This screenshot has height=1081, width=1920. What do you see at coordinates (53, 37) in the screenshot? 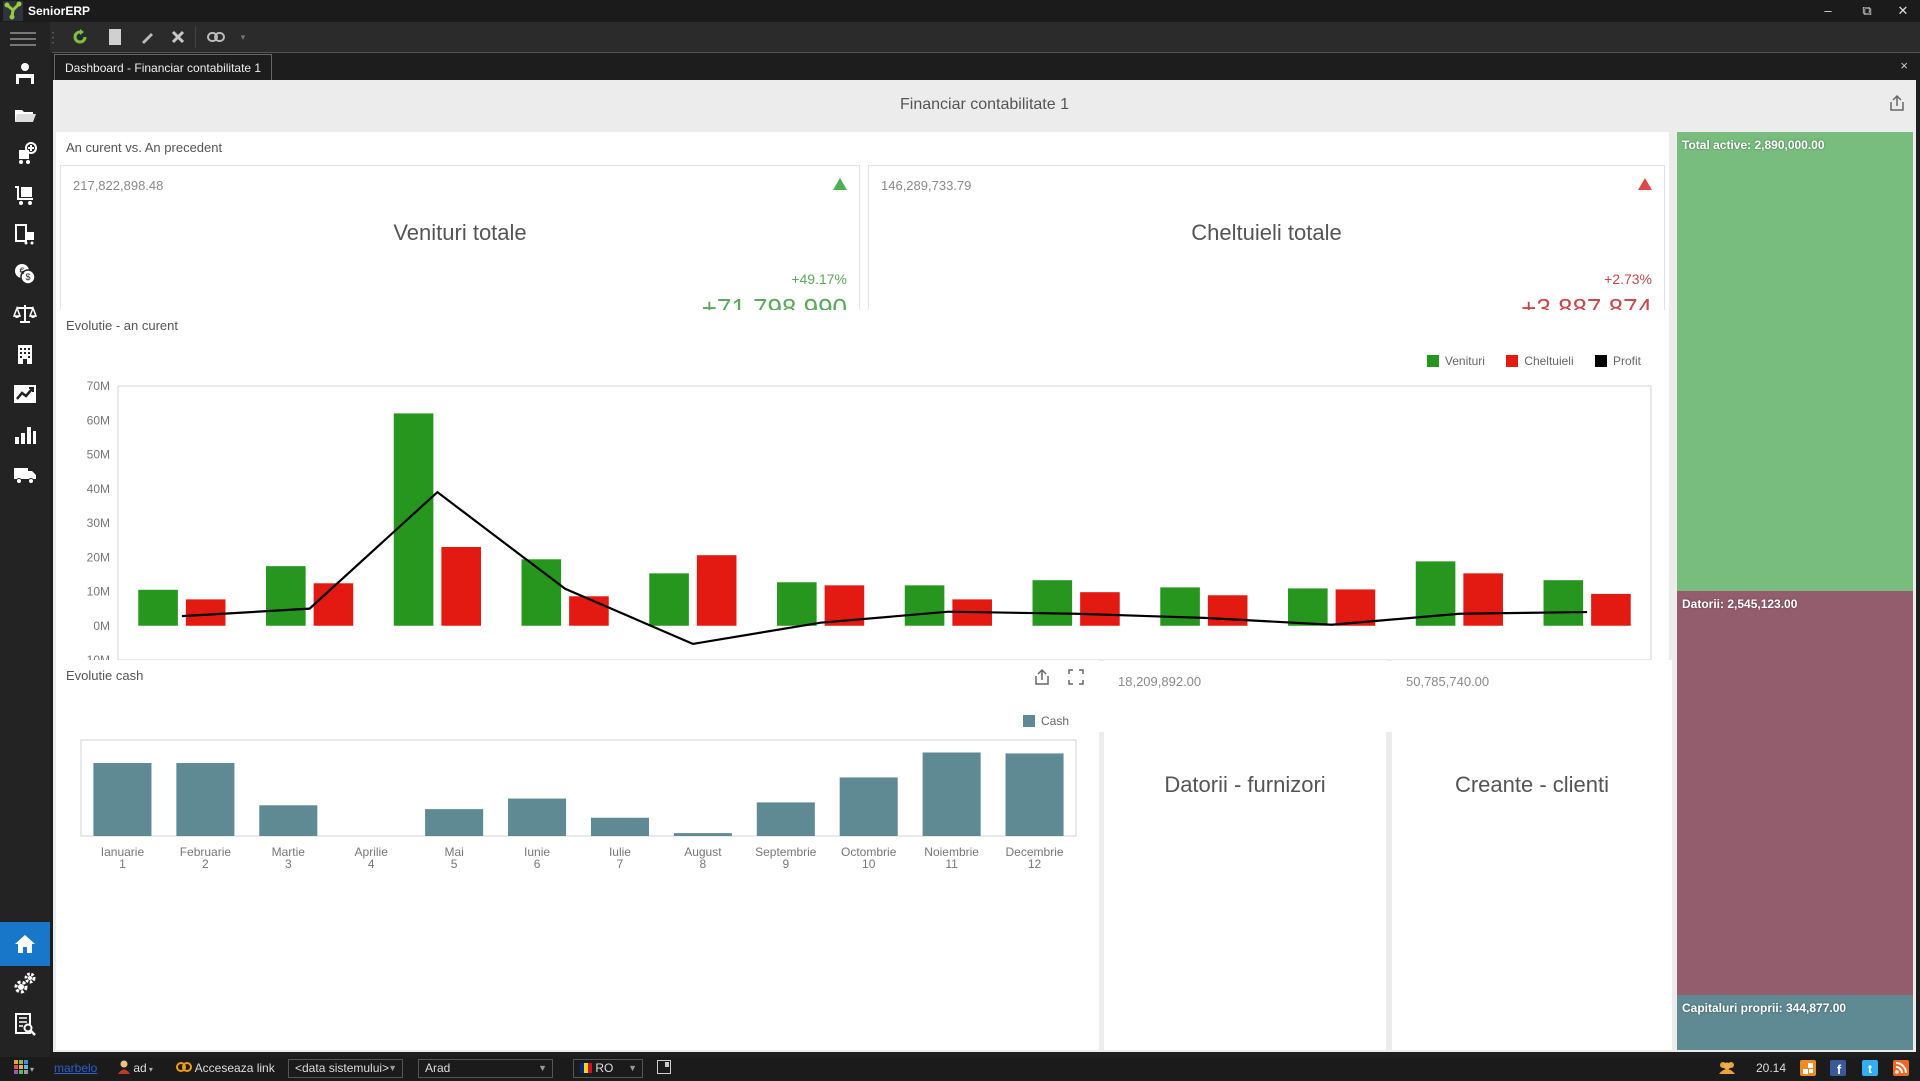
I see `toolbar-grip: ⋮` at bounding box center [53, 37].